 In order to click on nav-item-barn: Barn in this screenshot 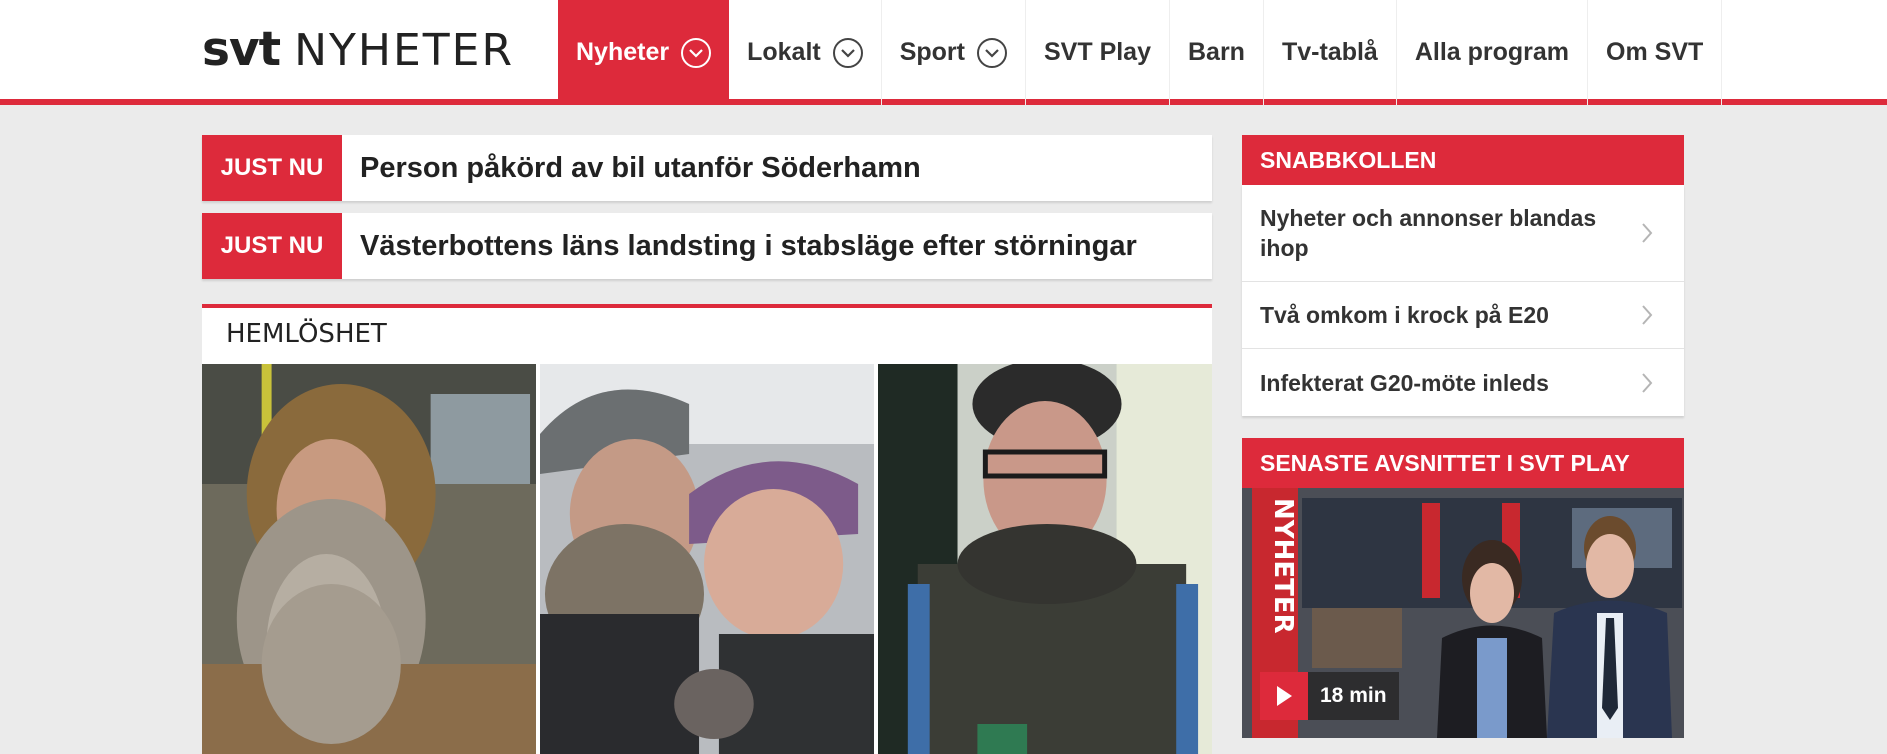, I will do `click(1217, 52)`.